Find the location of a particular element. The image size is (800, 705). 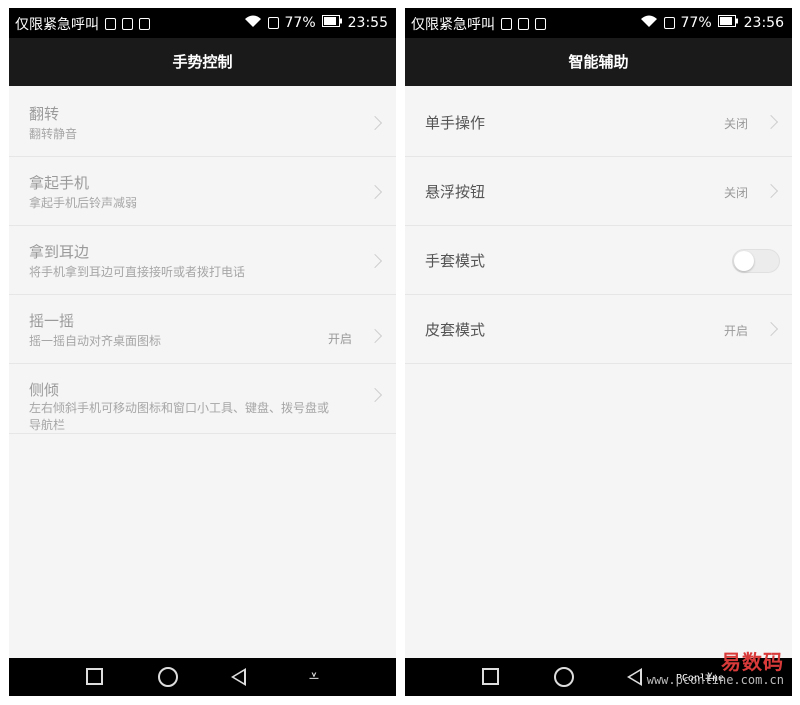

watermark-url: www.pconline.com.cn is located at coordinates (715, 680).